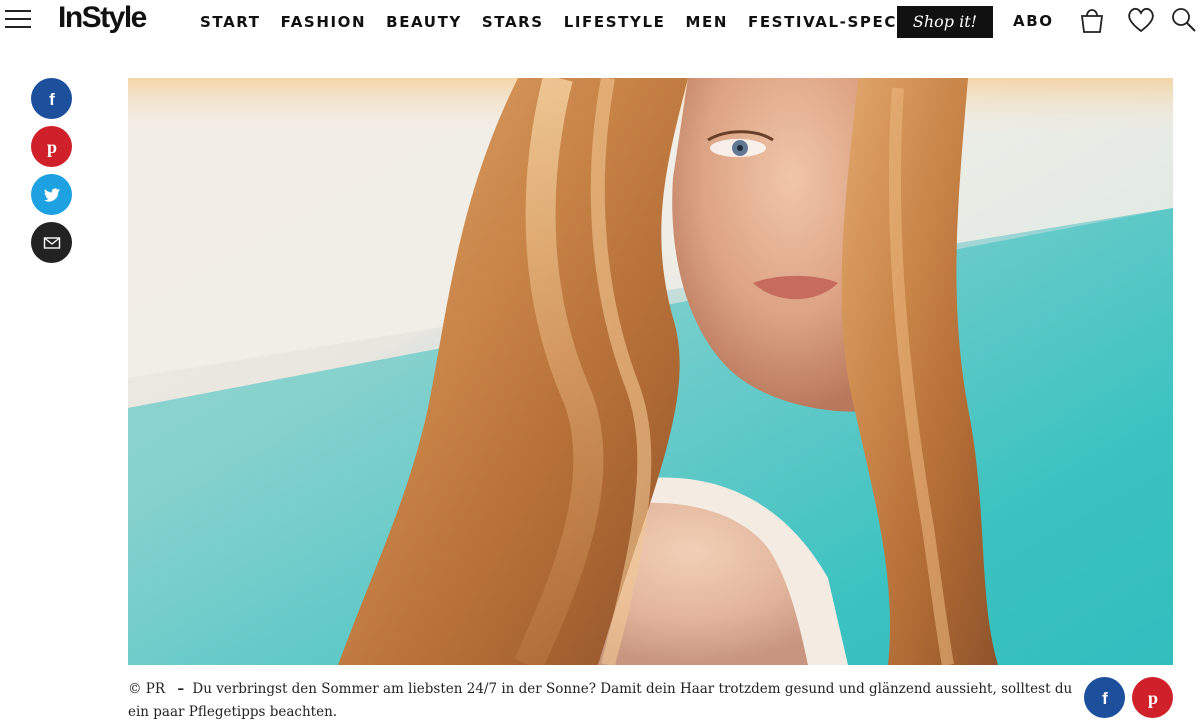 The height and width of the screenshot is (728, 1200). What do you see at coordinates (706, 22) in the screenshot?
I see `nav-item-men: MEN` at bounding box center [706, 22].